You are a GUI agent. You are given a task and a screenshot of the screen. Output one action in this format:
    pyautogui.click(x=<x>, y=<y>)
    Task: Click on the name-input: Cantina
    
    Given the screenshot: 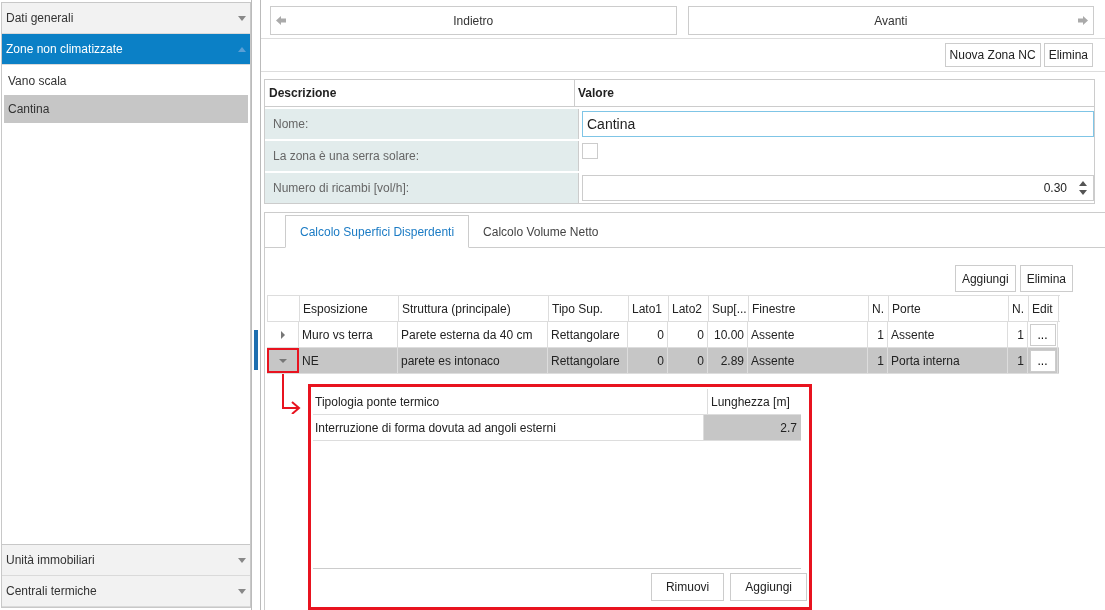 What is the action you would take?
    pyautogui.click(x=838, y=124)
    